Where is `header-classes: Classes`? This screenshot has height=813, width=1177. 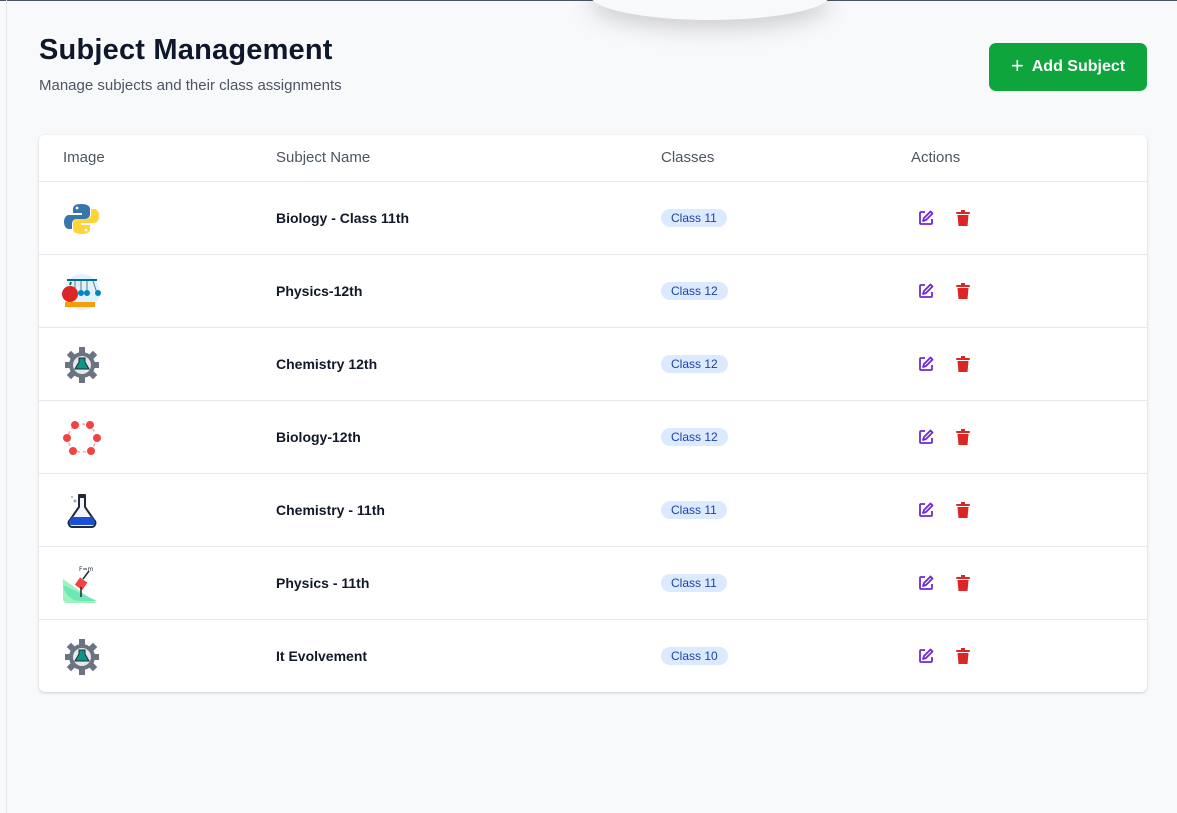 header-classes: Classes is located at coordinates (688, 157).